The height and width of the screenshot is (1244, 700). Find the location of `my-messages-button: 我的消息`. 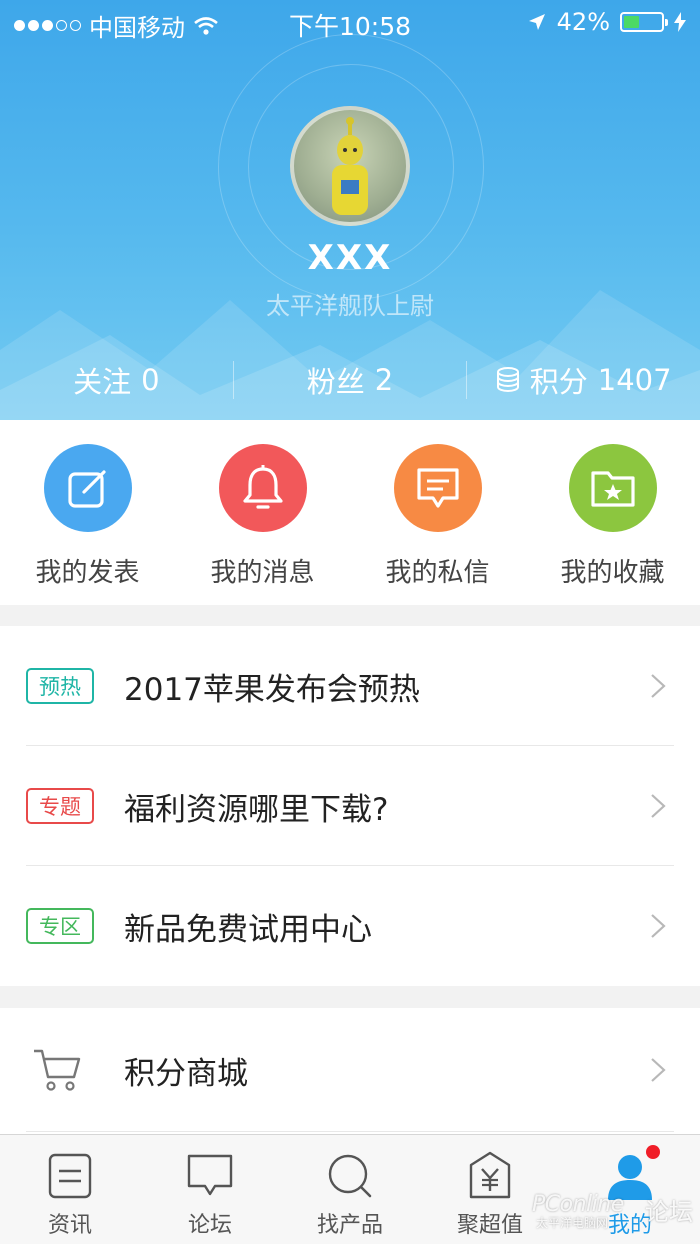

my-messages-button: 我的消息 is located at coordinates (262, 512).